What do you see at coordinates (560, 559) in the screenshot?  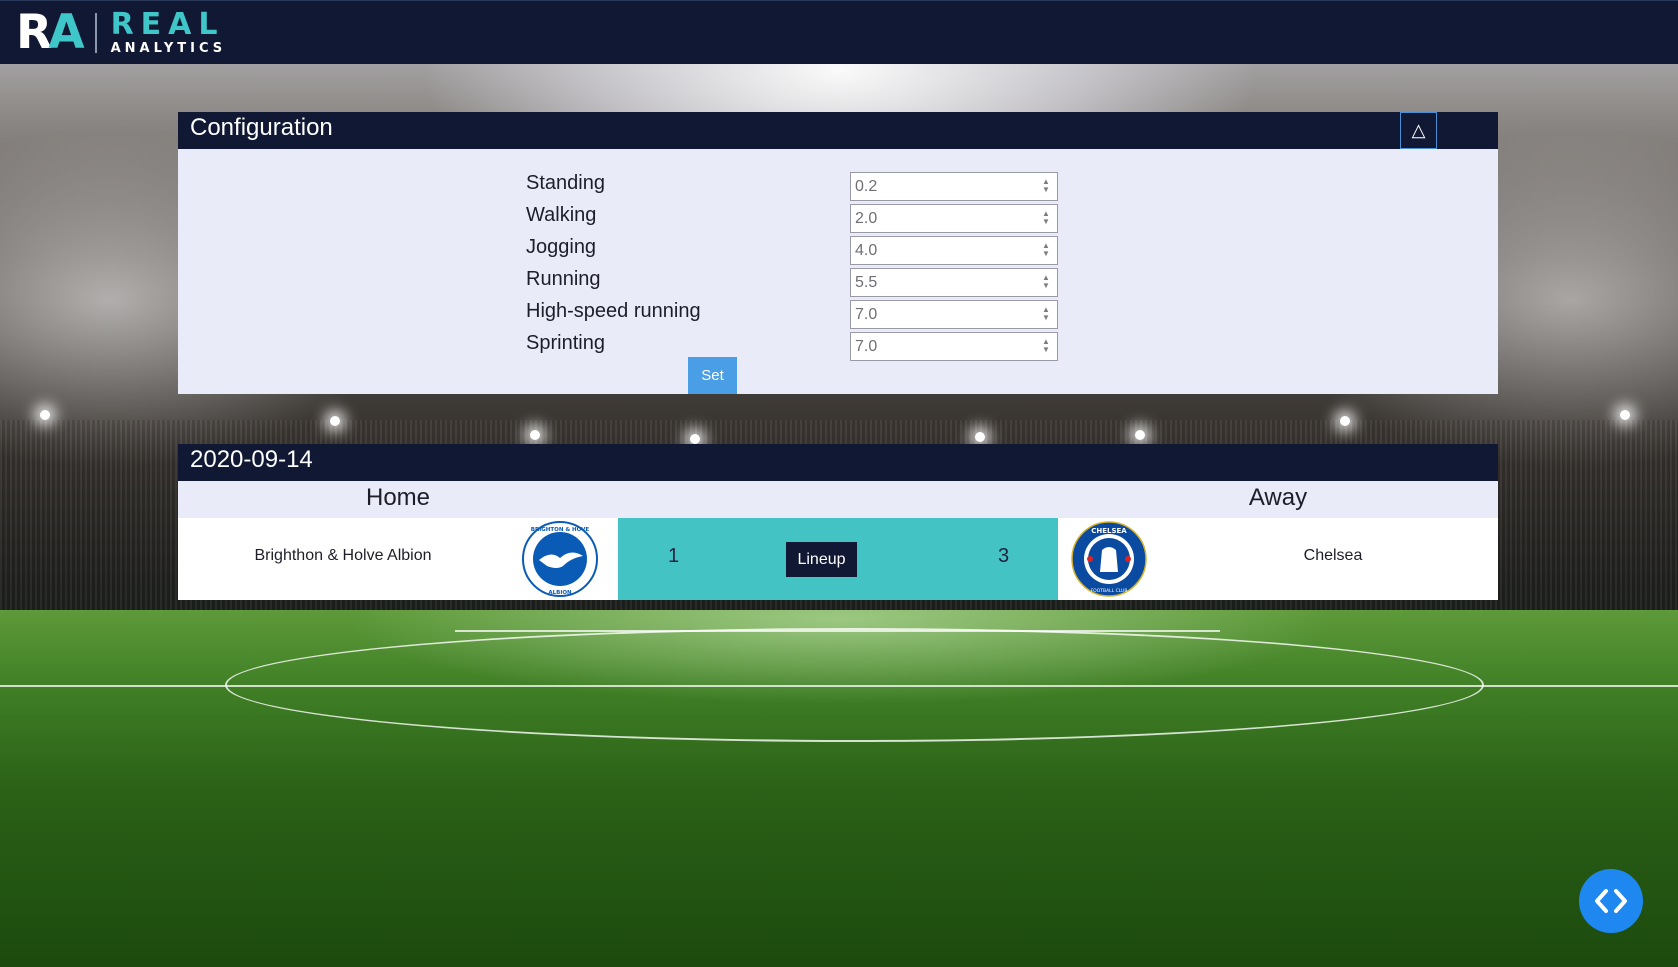 I see `brighton-crest-icon: BRIGHTON & HOVE ALBION` at bounding box center [560, 559].